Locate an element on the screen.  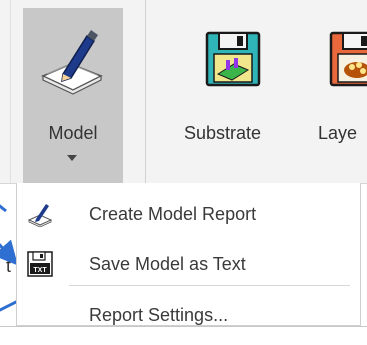
menu-item-create-model-report: Create Model Report is located at coordinates (188, 214).